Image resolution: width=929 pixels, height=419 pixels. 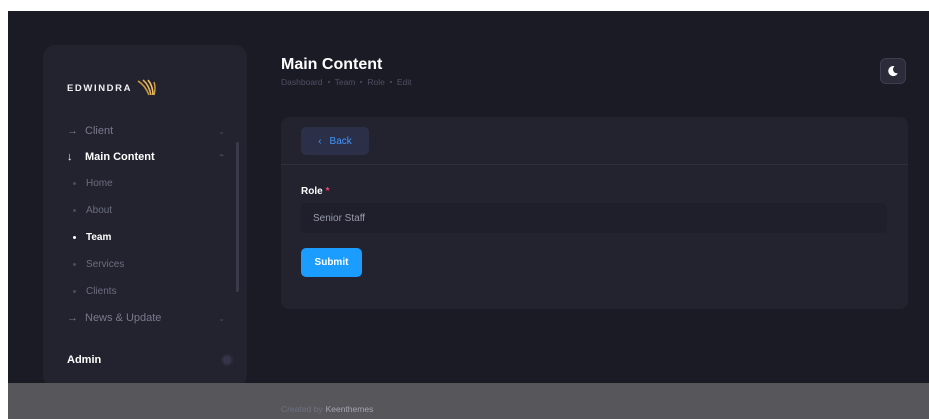 I want to click on footer-prefix: Created by, so click(x=302, y=409).